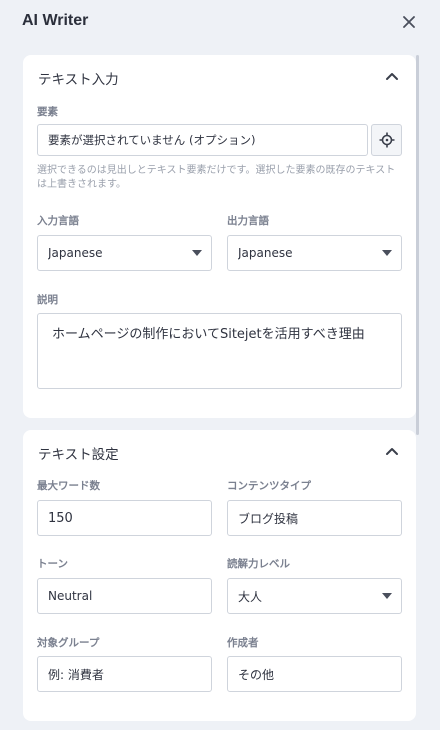 This screenshot has height=730, width=440. Describe the element at coordinates (52, 564) in the screenshot. I see `tone-label: トーン` at that location.